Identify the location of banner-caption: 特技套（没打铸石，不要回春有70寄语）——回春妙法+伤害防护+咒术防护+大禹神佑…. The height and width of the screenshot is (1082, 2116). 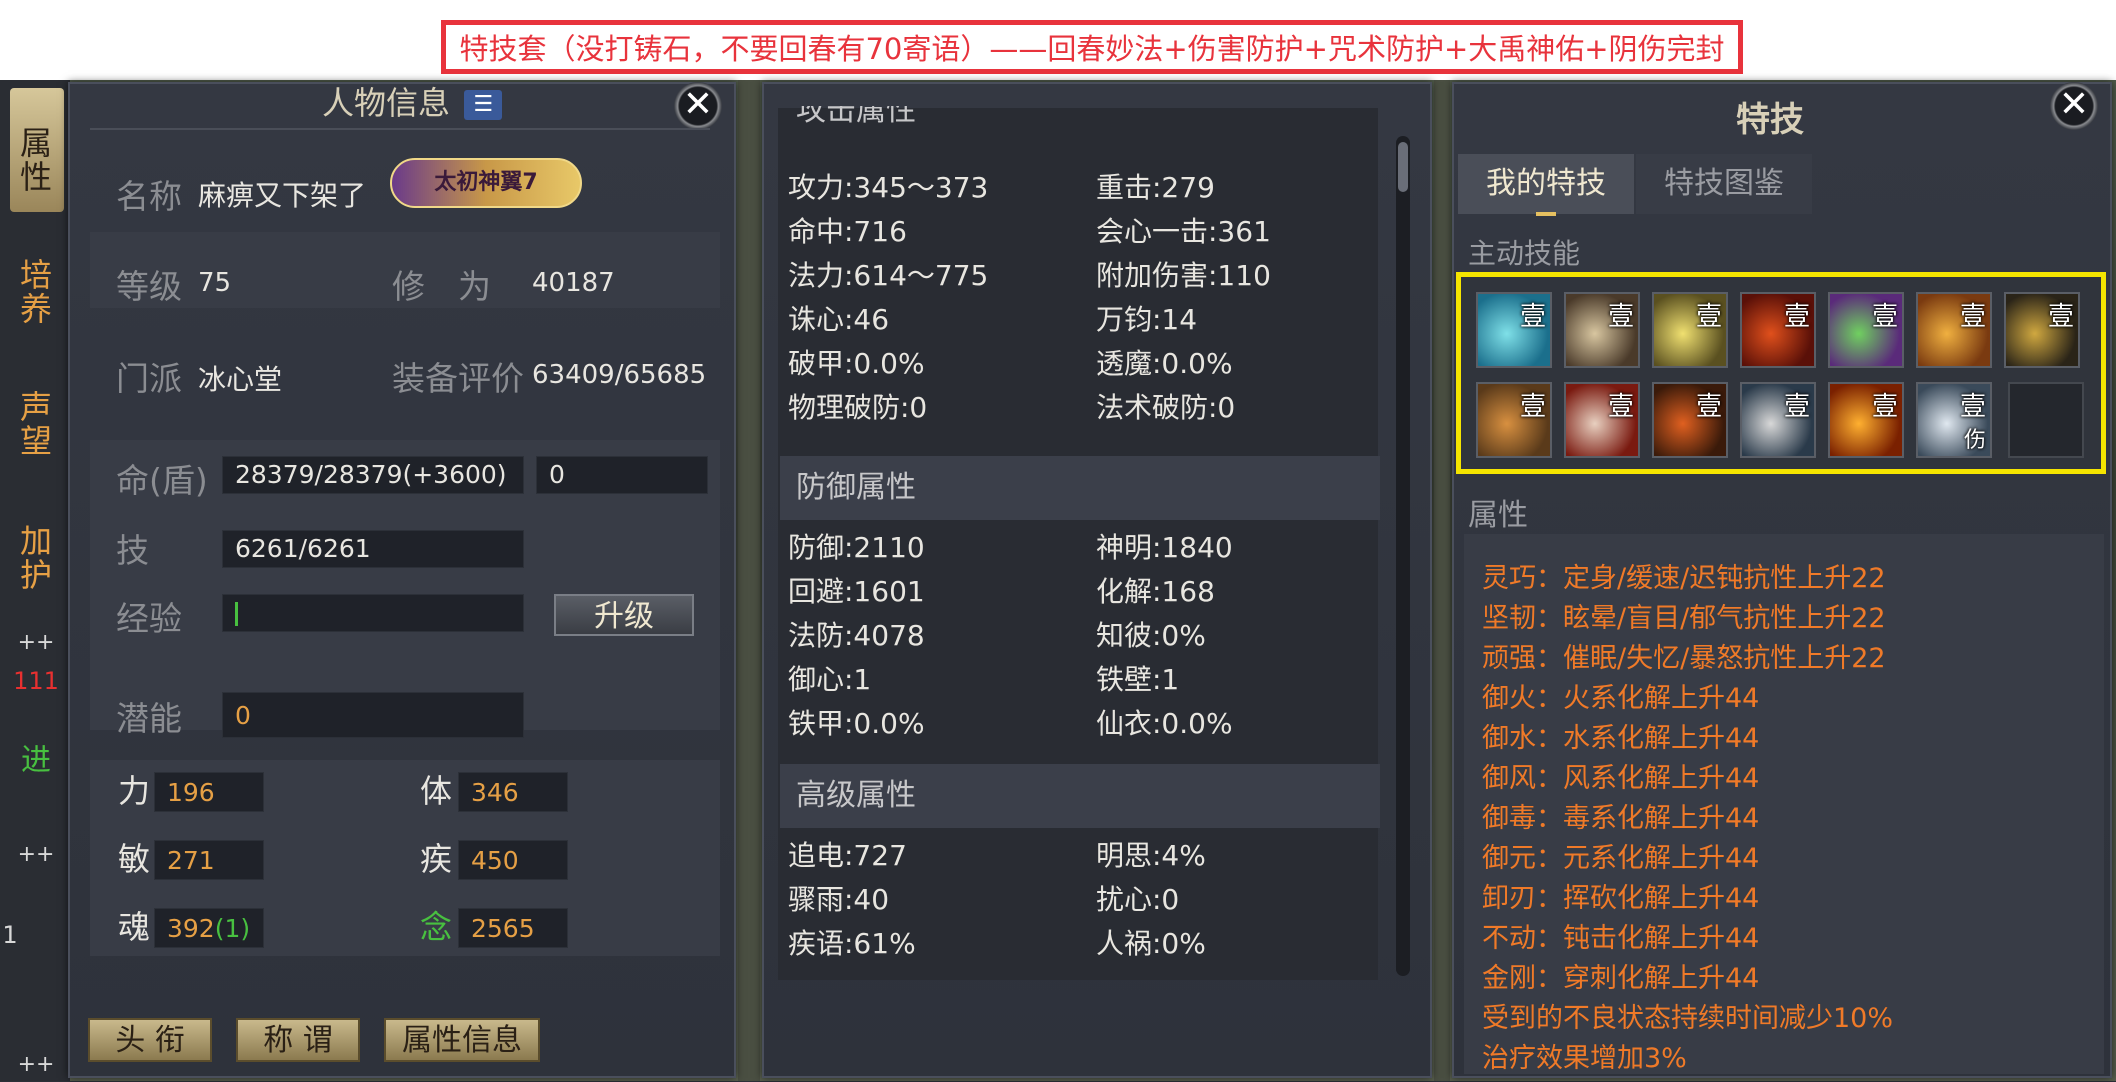
(1092, 47).